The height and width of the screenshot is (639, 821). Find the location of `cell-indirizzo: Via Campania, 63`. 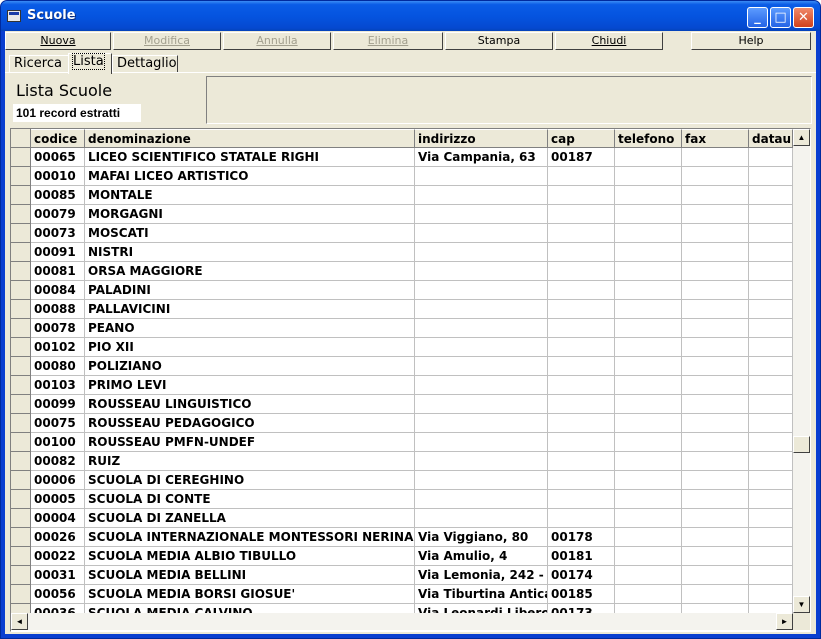

cell-indirizzo: Via Campania, 63 is located at coordinates (481, 157).